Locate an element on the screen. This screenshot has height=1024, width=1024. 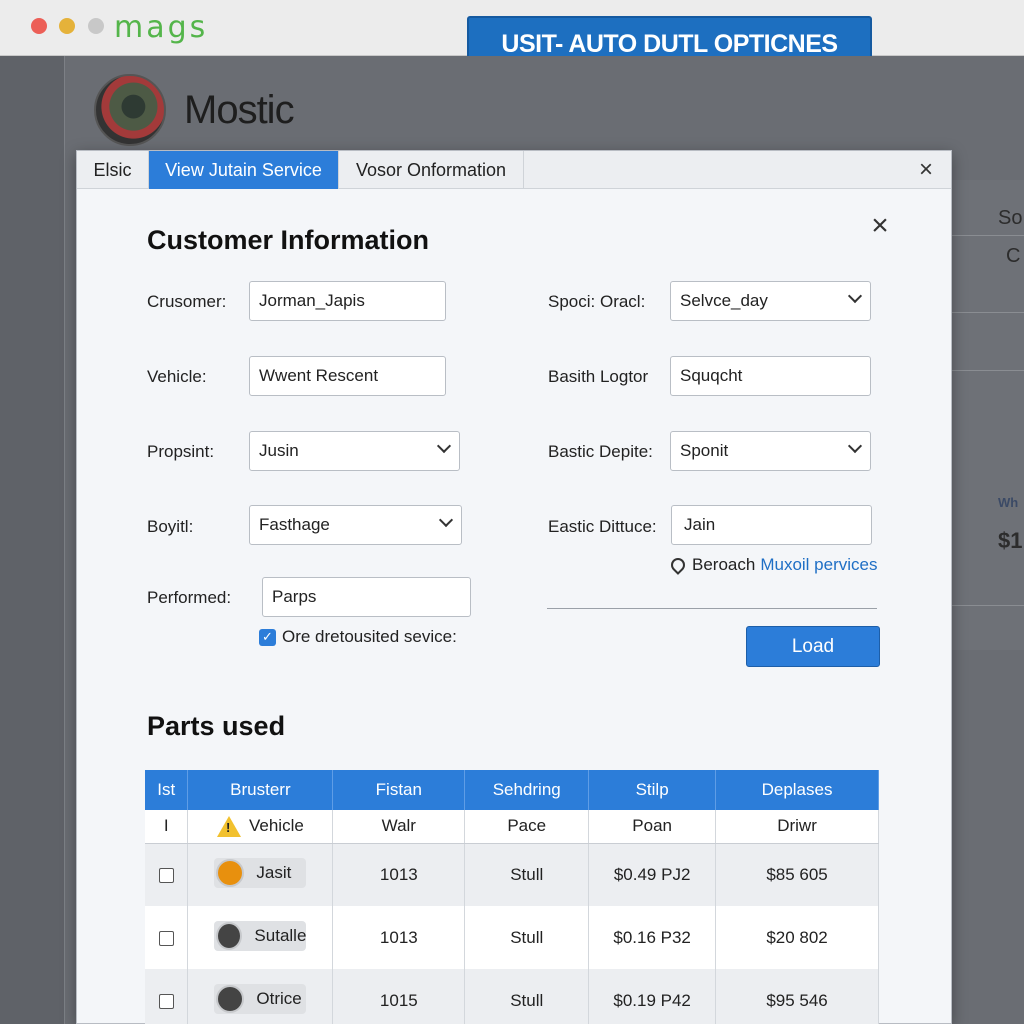
tab-elsic: Elsic is located at coordinates (113, 170).